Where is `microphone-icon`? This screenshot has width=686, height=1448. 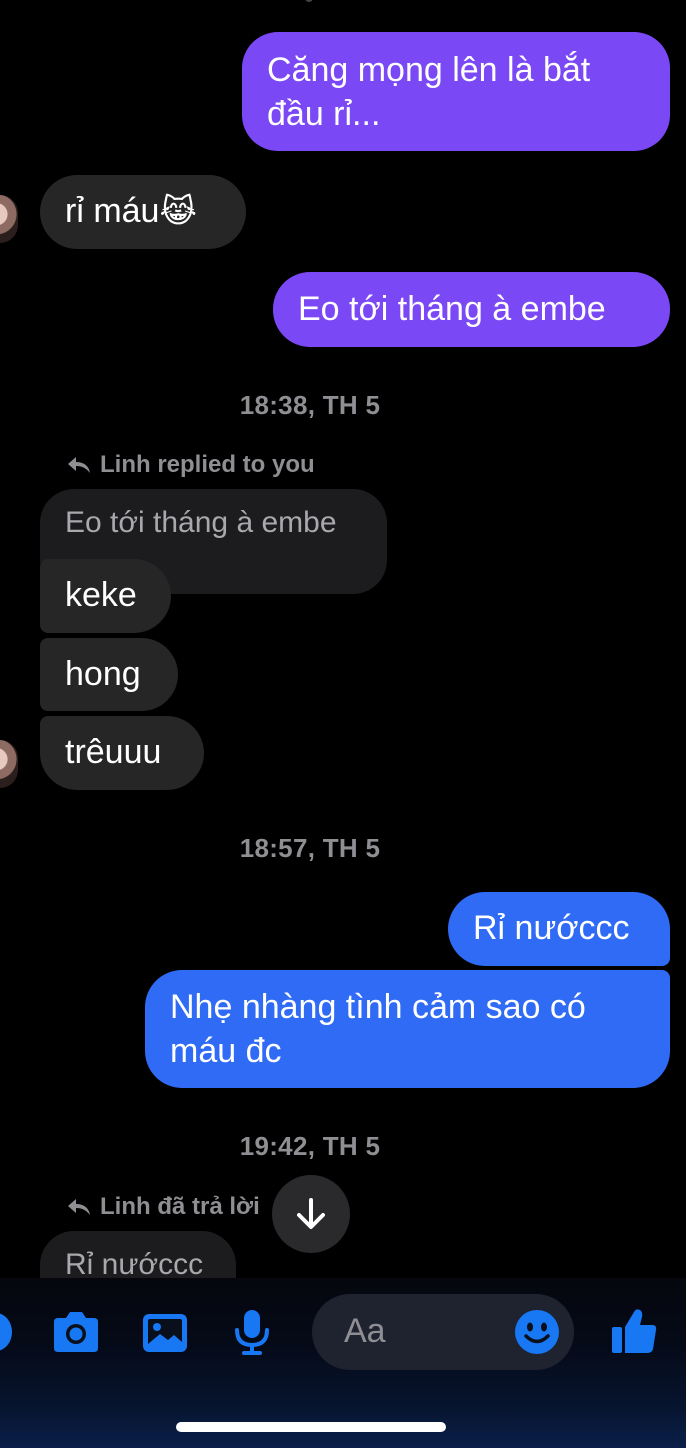 microphone-icon is located at coordinates (252, 1332).